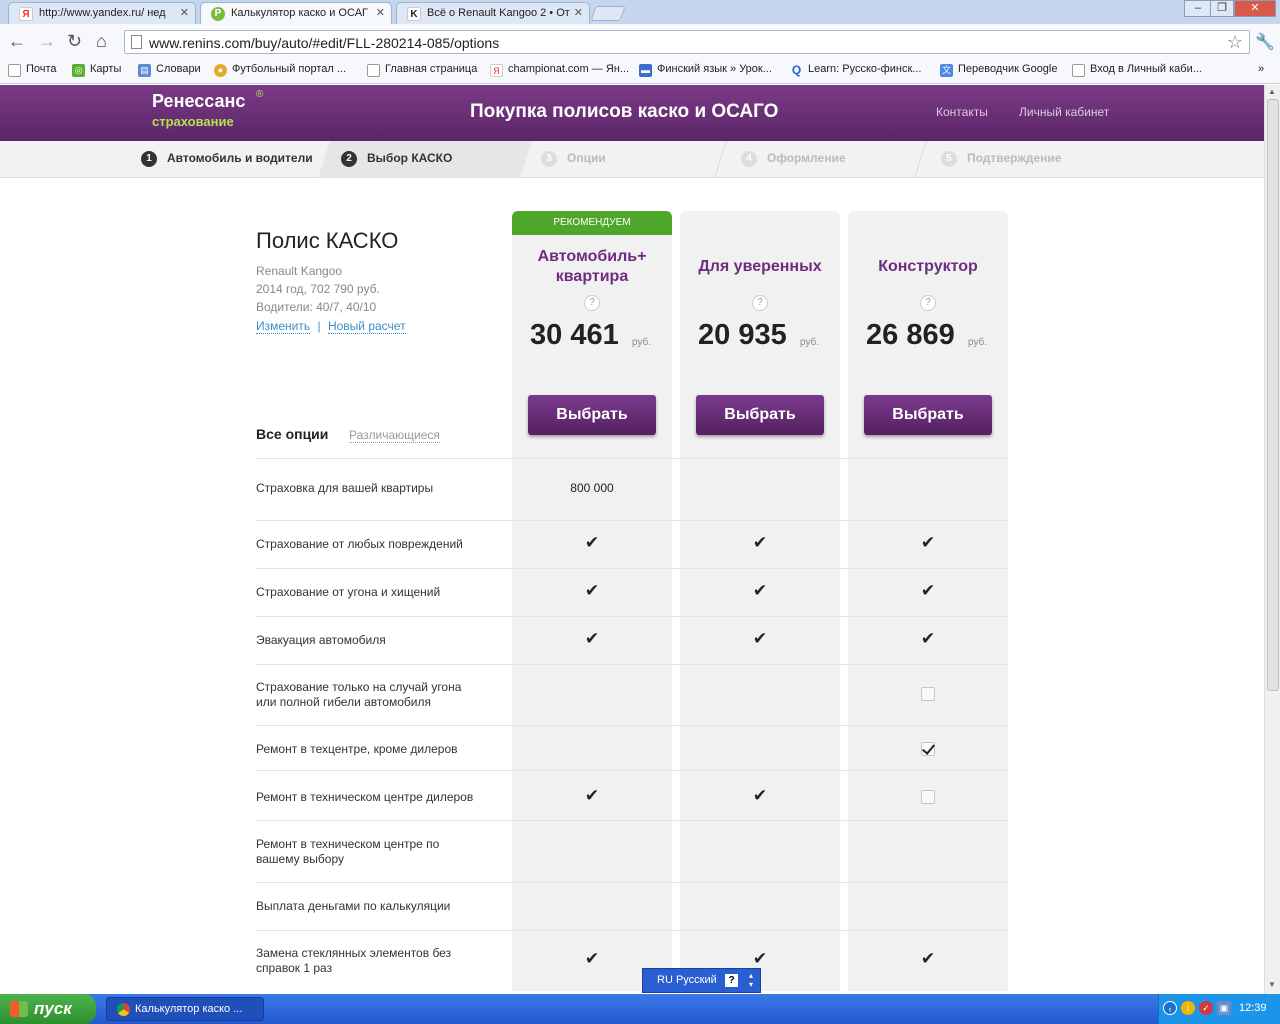 This screenshot has height=1024, width=1280. I want to click on back-icon: ←, so click(17, 41).